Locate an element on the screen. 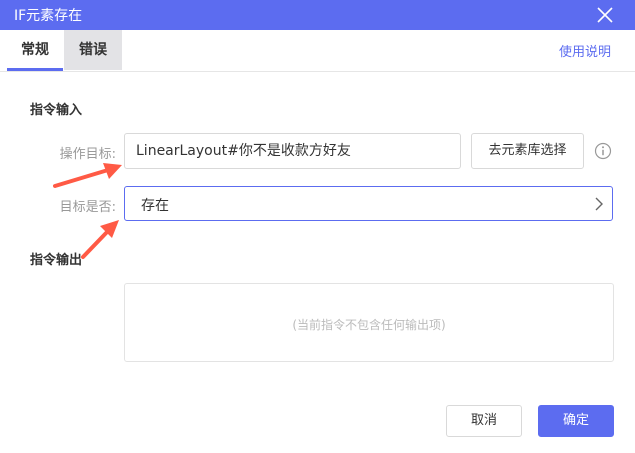 The image size is (635, 453). tab-bar: 常规 错误 使用说明 is located at coordinates (317, 51).